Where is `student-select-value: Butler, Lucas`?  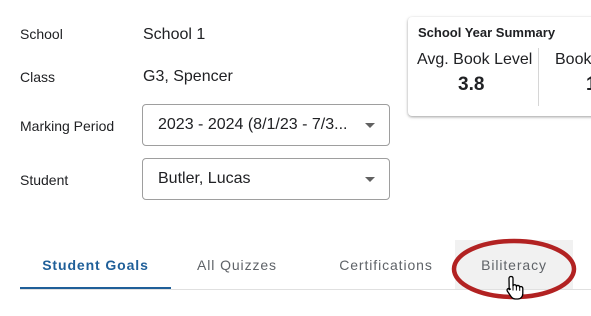 student-select-value: Butler, Lucas is located at coordinates (204, 178).